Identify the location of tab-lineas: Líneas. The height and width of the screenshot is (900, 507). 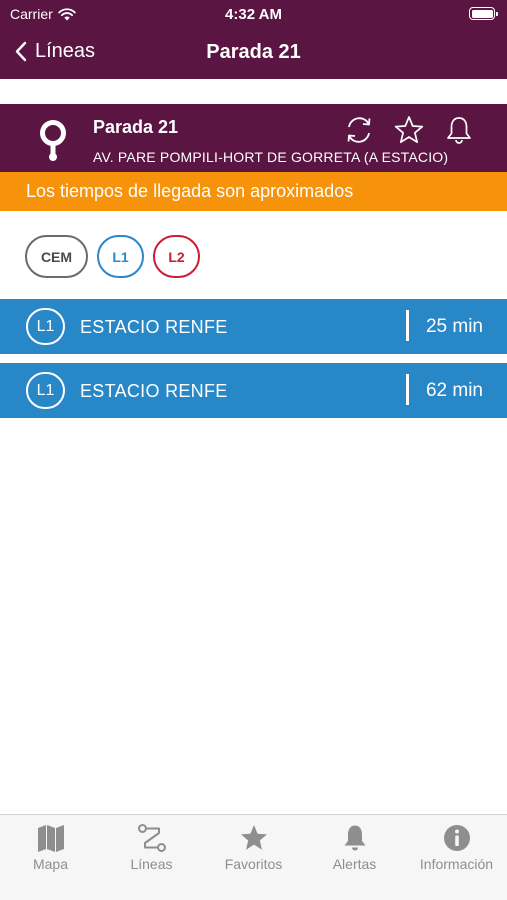
(151, 845).